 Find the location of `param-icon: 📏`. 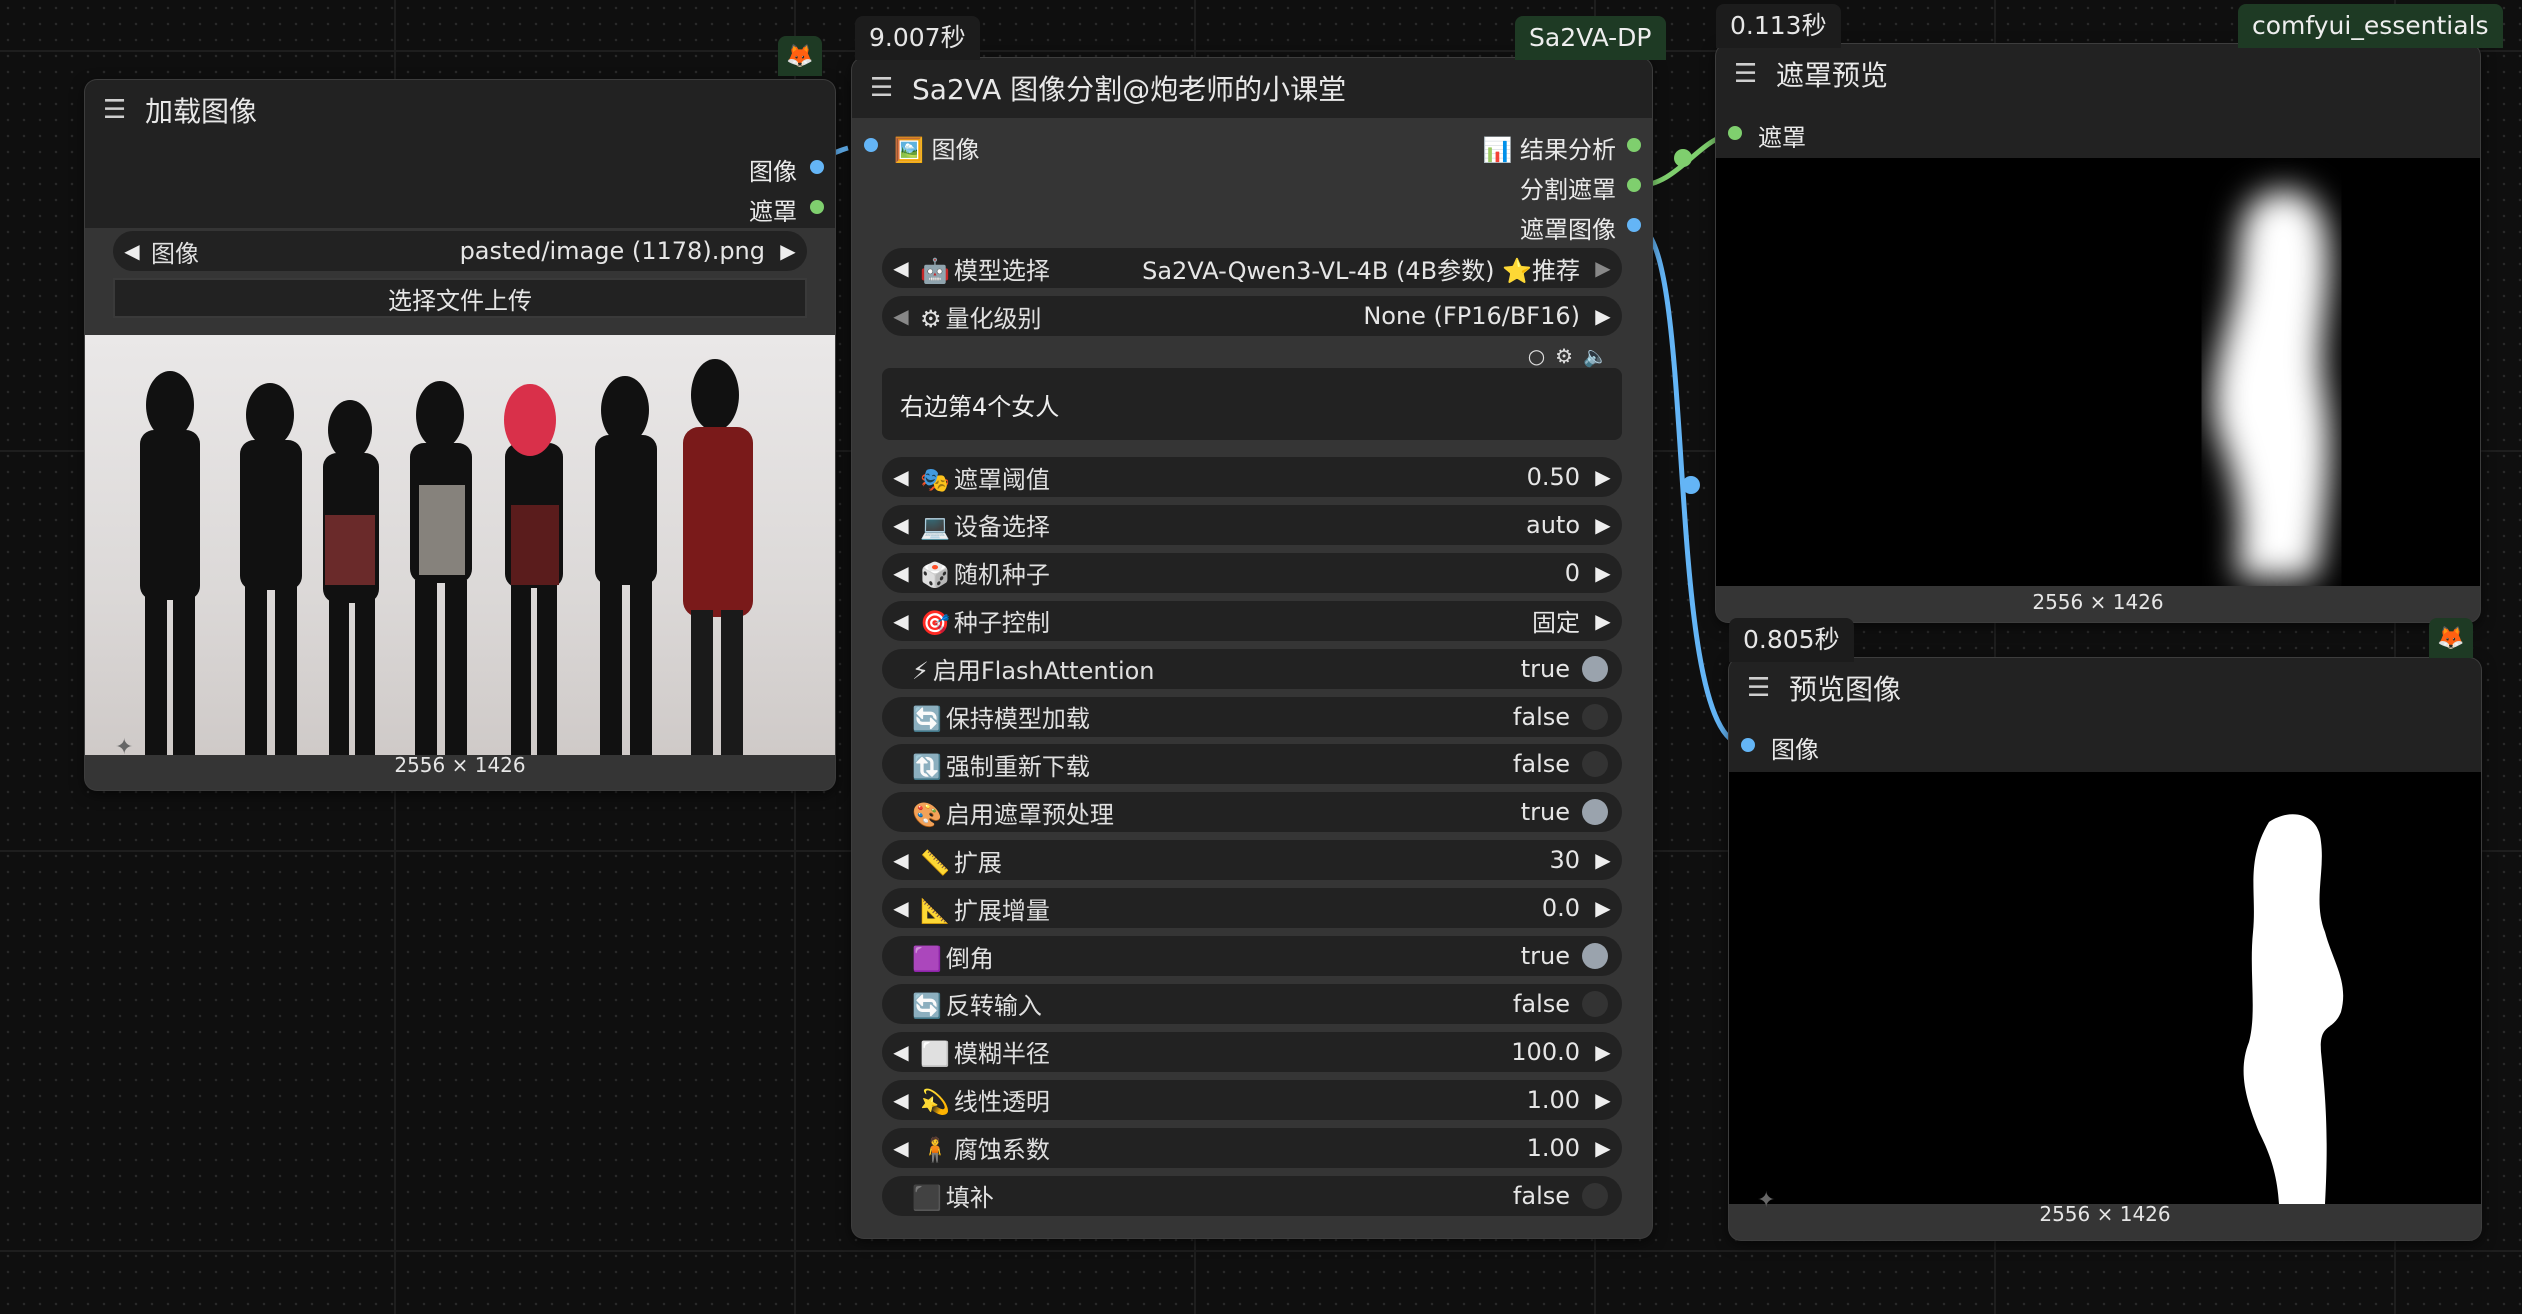

param-icon: 📏 is located at coordinates (935, 862).